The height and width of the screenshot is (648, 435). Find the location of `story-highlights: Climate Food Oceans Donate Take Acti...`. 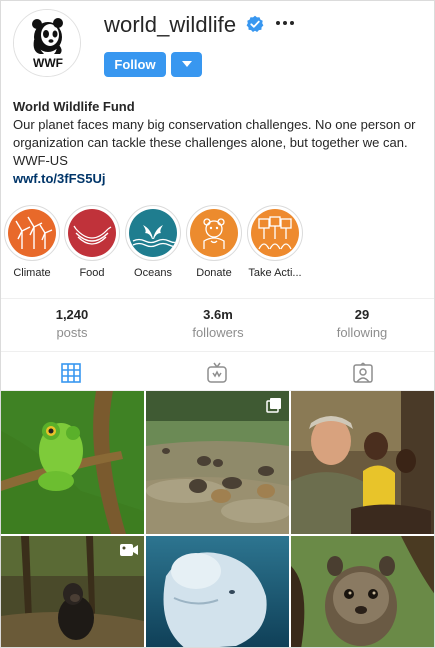

story-highlights: Climate Food Oceans Donate Take Acti... is located at coordinates (217, 245).